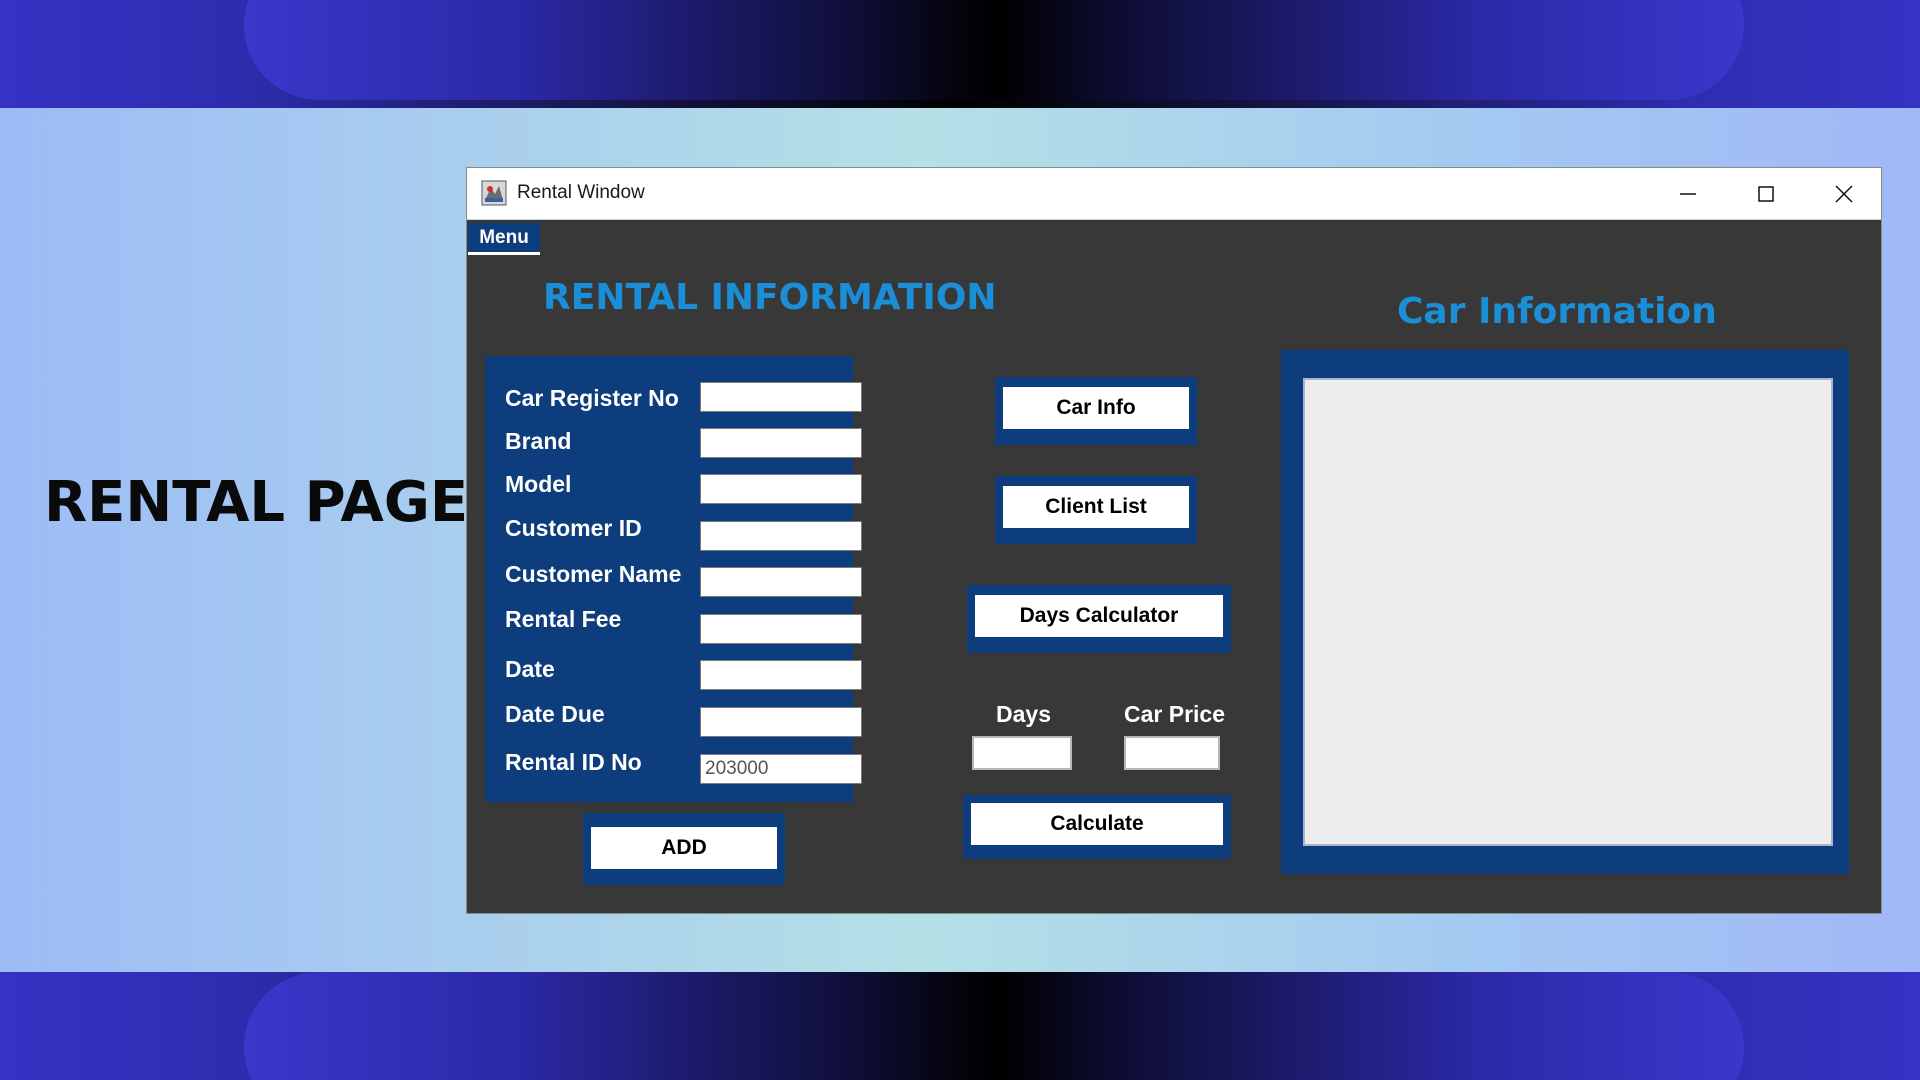 This screenshot has height=1080, width=1920. I want to click on title-bar: Rental Window, so click(1174, 194).